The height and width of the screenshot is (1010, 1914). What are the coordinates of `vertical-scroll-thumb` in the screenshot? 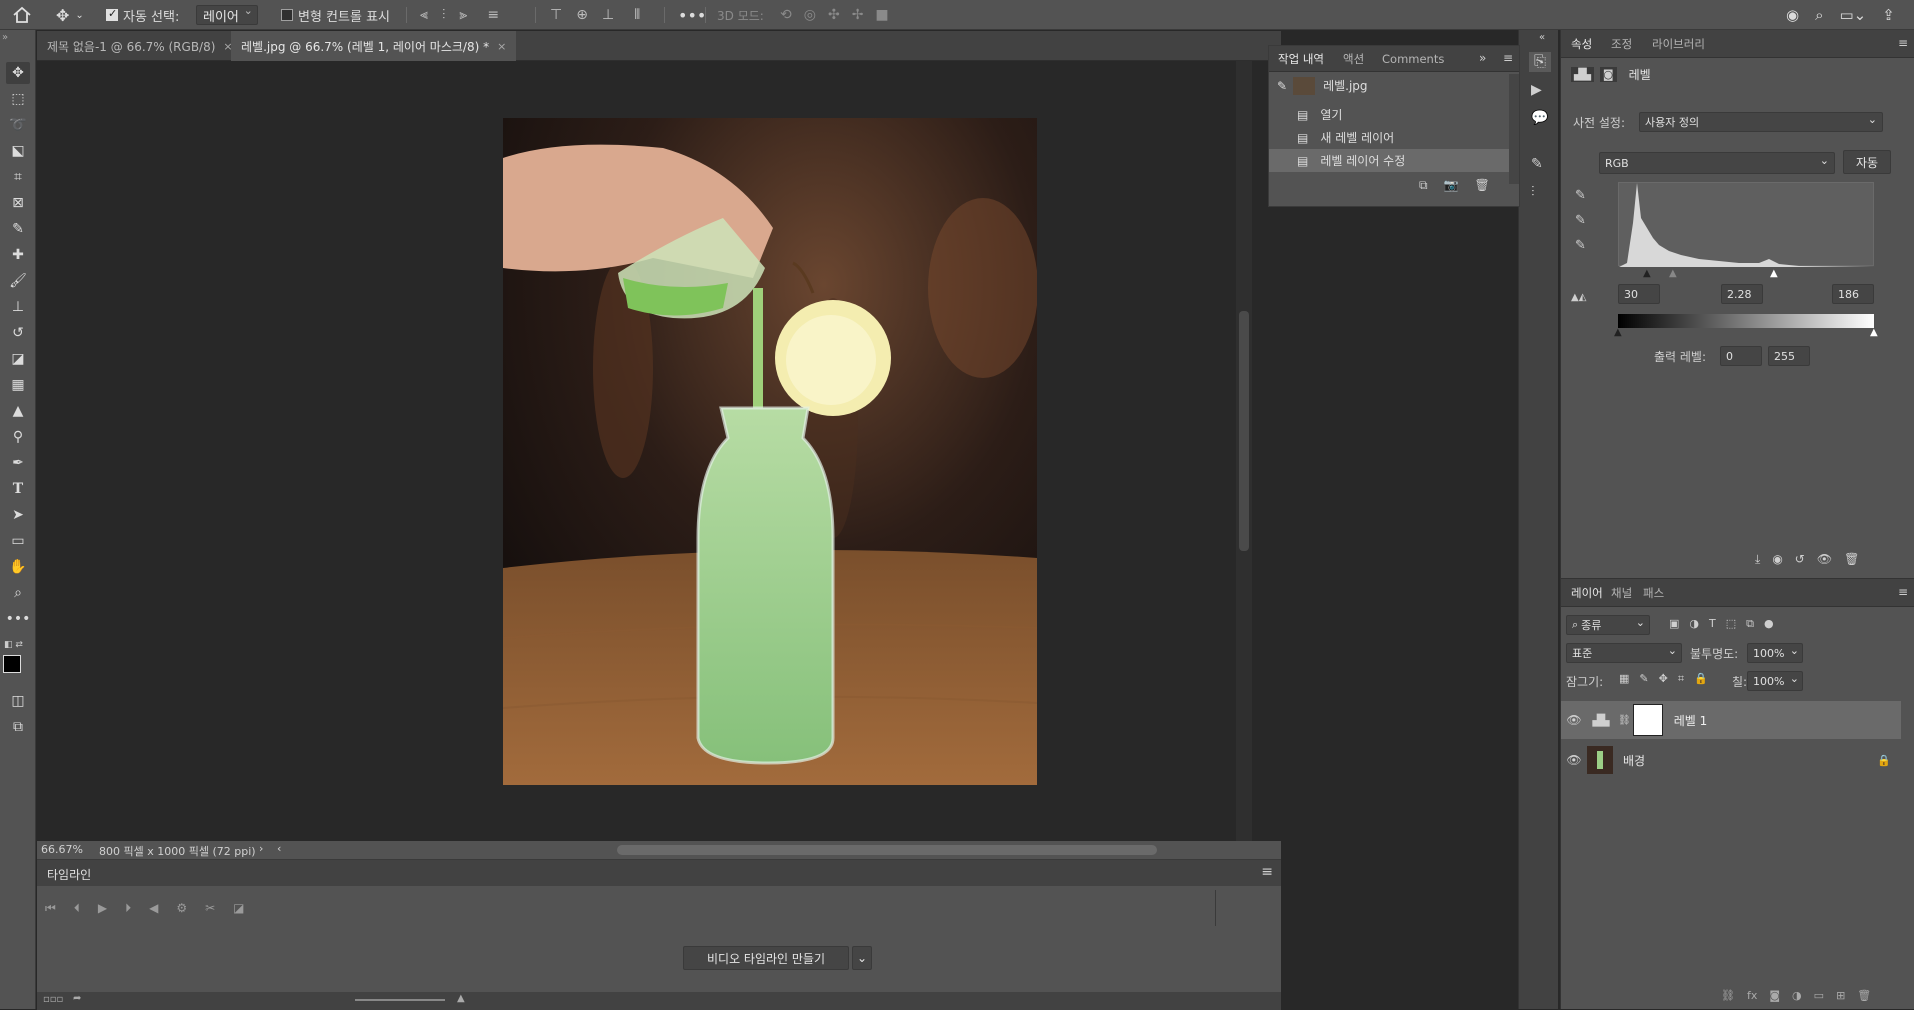 It's located at (1244, 431).